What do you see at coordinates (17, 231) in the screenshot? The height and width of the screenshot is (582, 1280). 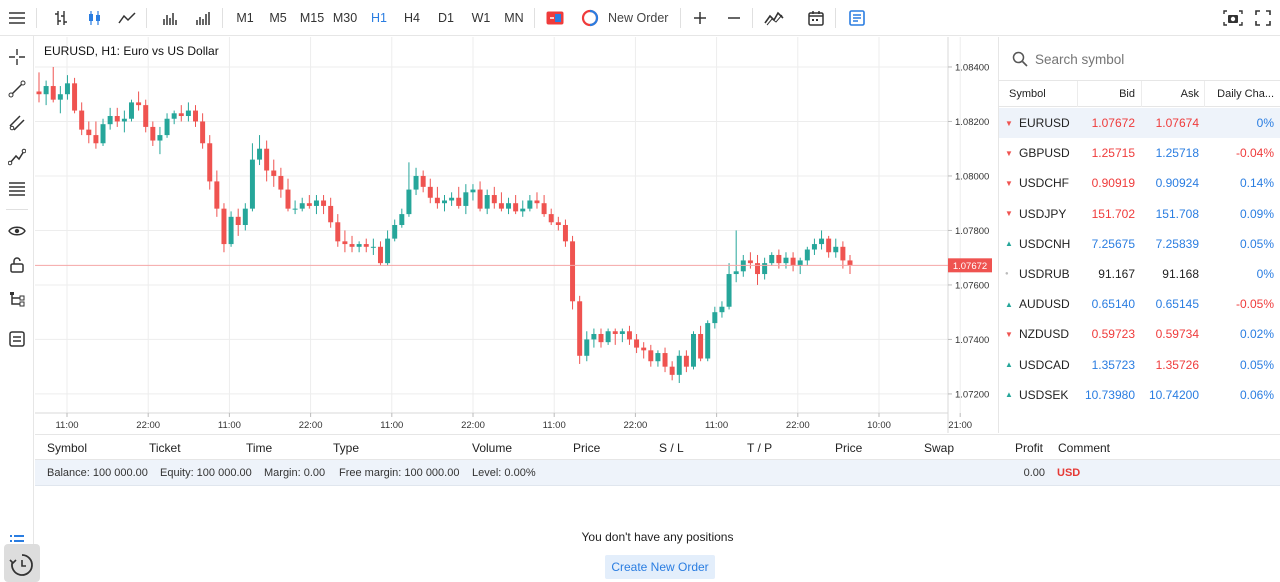 I see `visibility-eye-icon` at bounding box center [17, 231].